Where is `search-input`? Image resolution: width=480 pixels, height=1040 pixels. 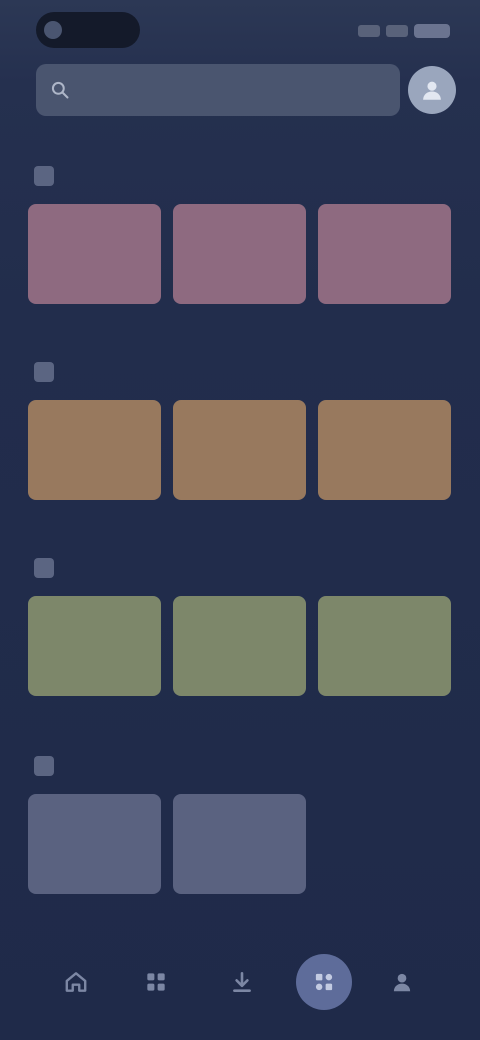 search-input is located at coordinates (242, 90).